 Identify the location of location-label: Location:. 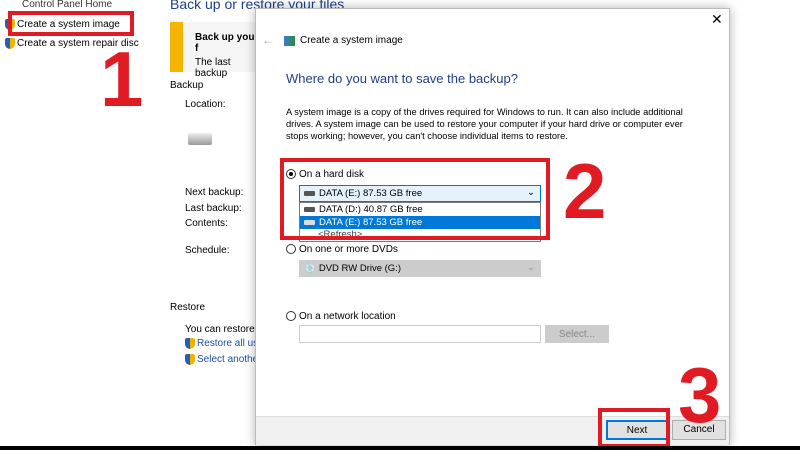
(205, 104).